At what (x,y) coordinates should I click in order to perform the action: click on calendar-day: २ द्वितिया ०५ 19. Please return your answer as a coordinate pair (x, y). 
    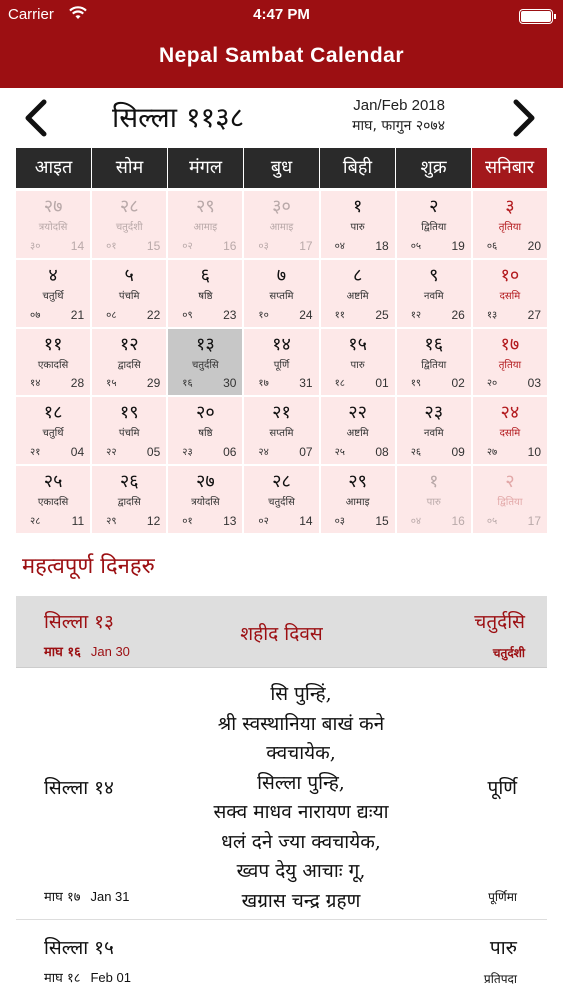
    Looking at the image, I should click on (433, 224).